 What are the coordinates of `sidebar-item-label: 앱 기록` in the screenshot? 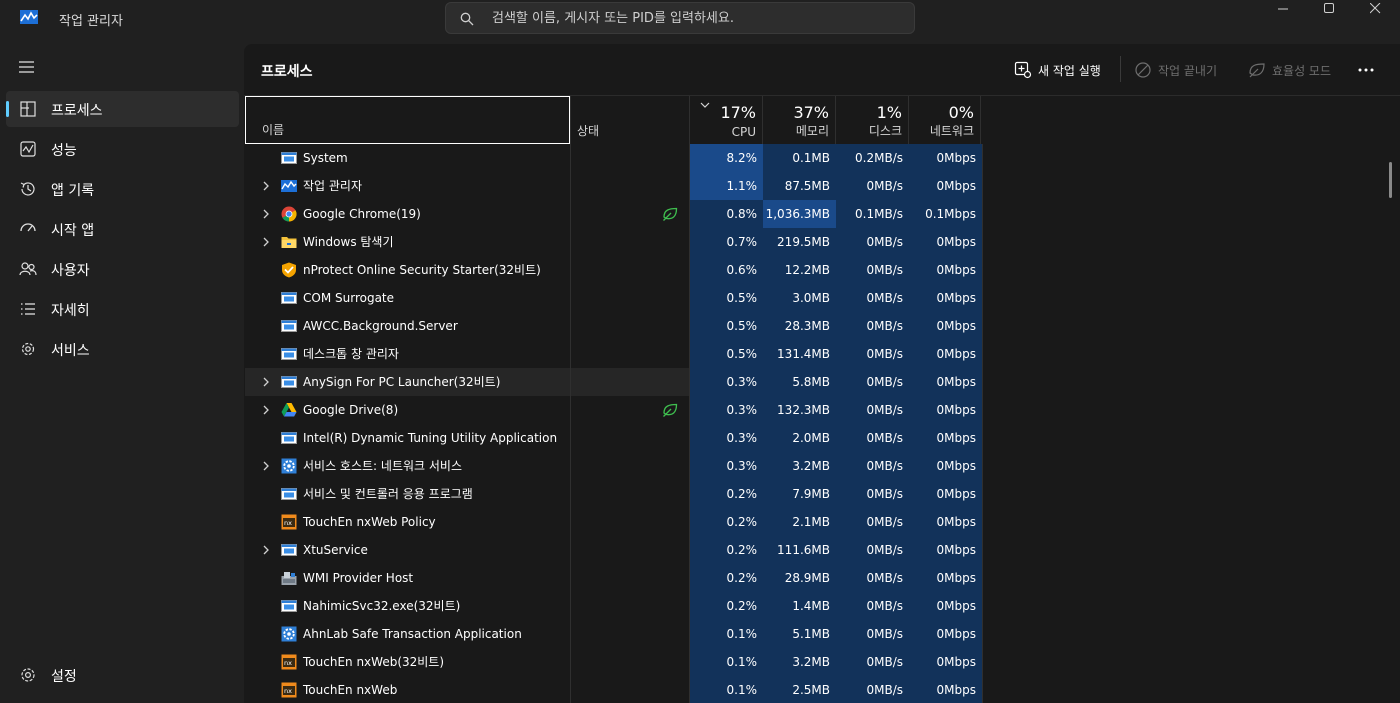 It's located at (73, 191).